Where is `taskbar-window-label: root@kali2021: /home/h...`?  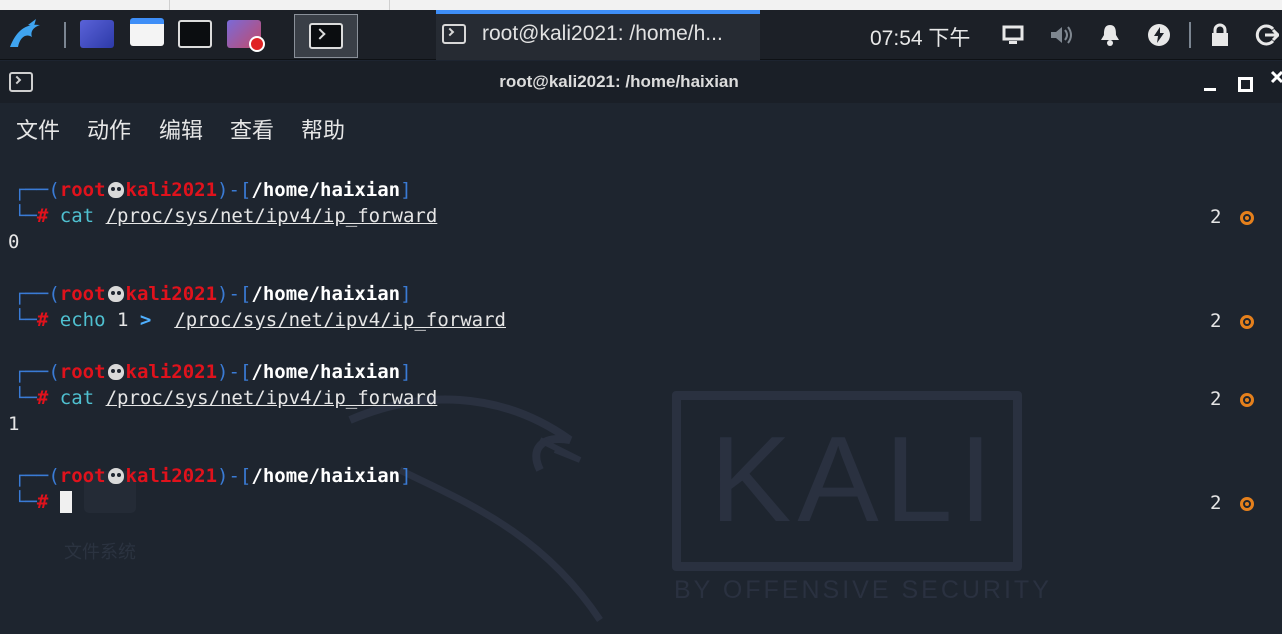 taskbar-window-label: root@kali2021: /home/h... is located at coordinates (602, 33).